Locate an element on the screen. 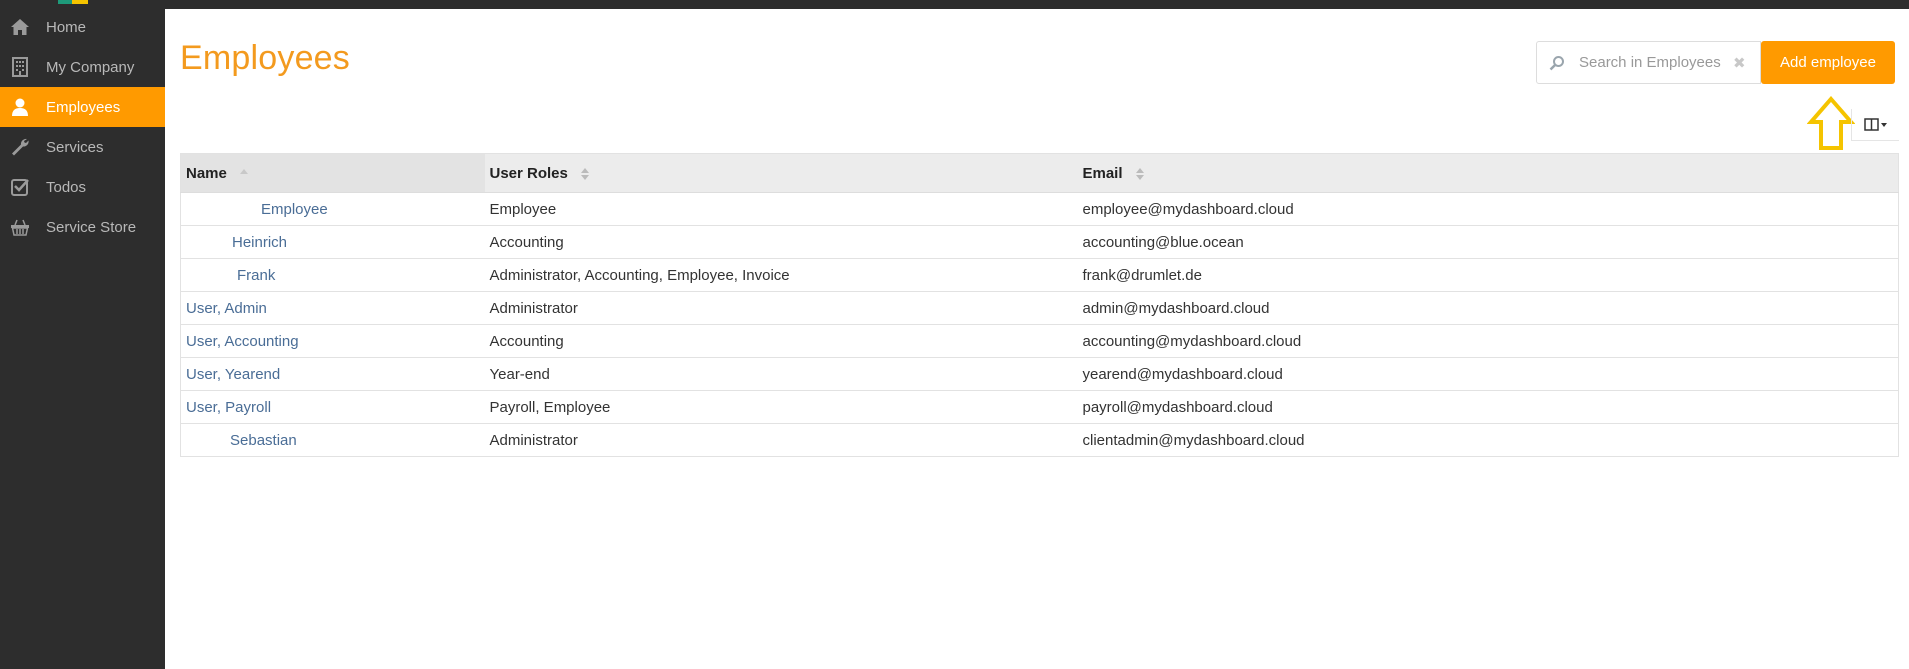  cell-name: Employee is located at coordinates (333, 209).